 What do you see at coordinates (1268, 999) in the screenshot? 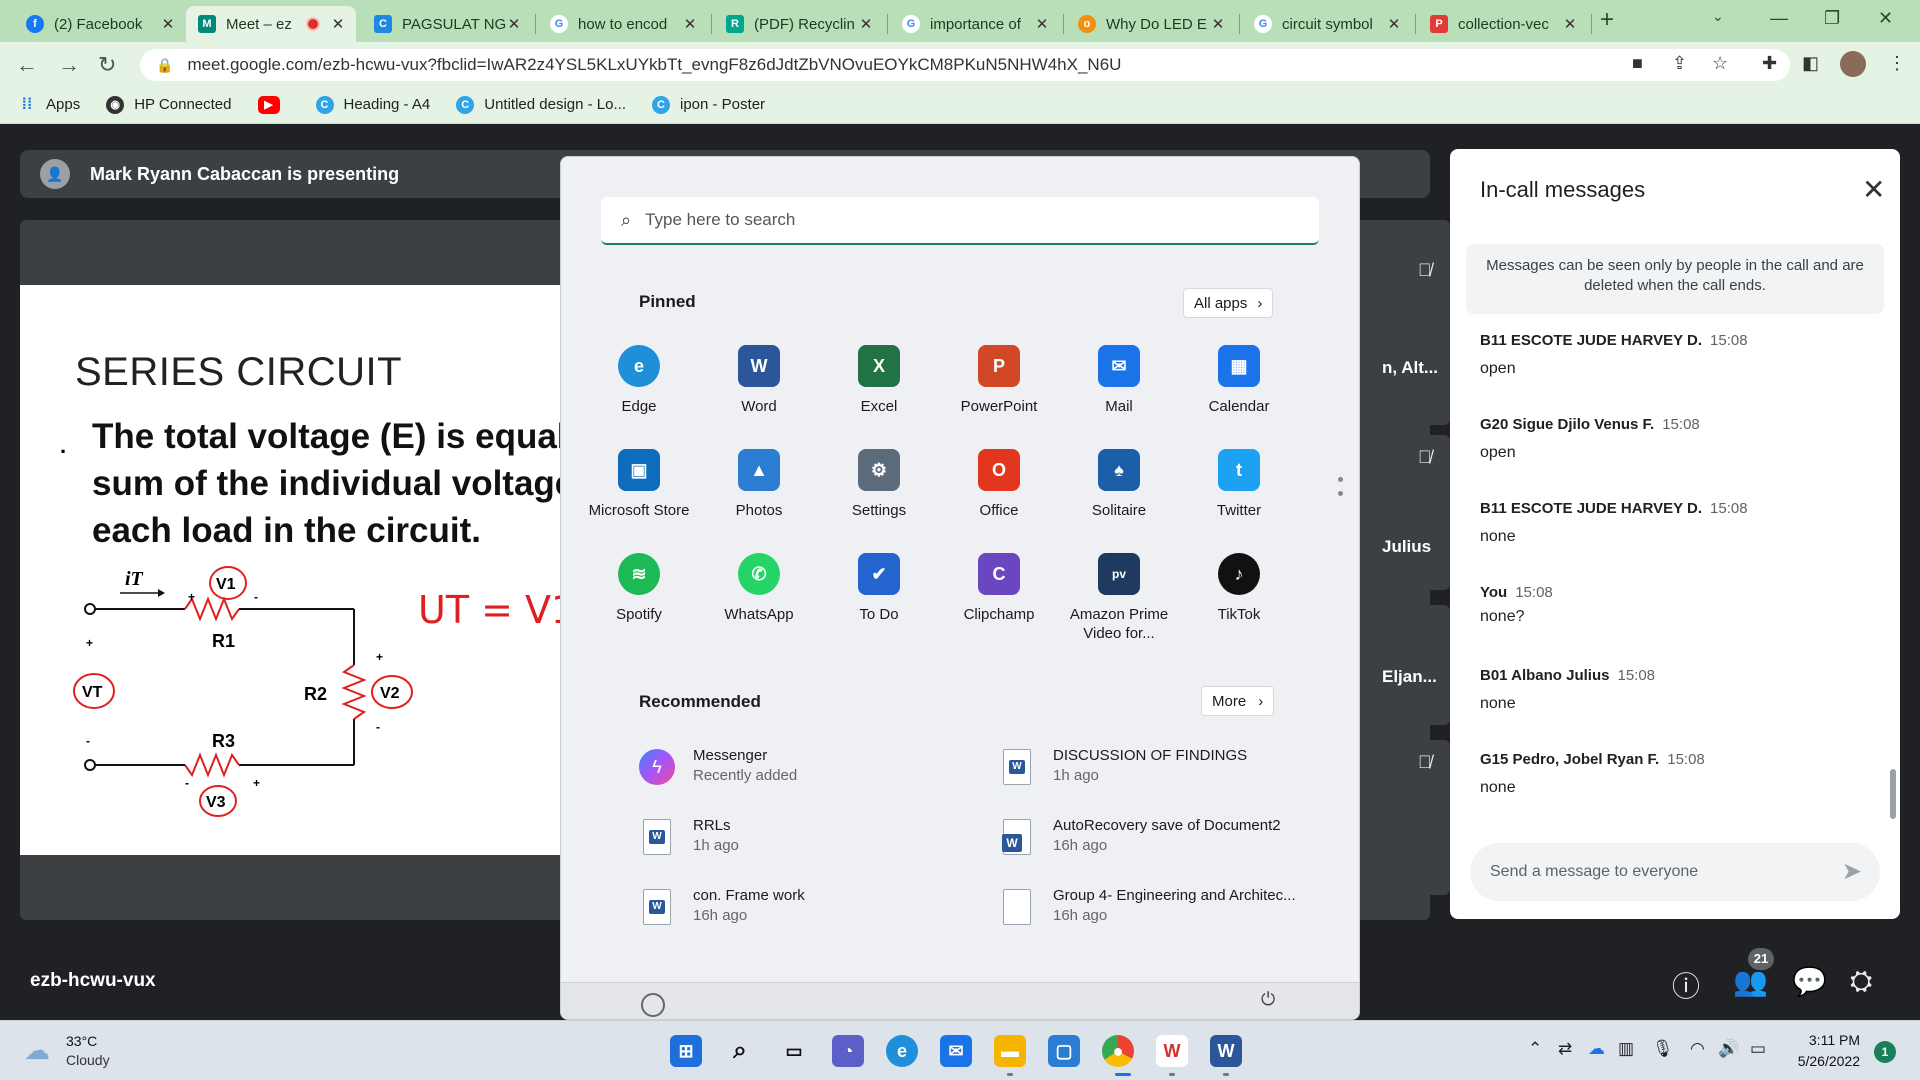
I see `power-icon: ⏻` at bounding box center [1268, 999].